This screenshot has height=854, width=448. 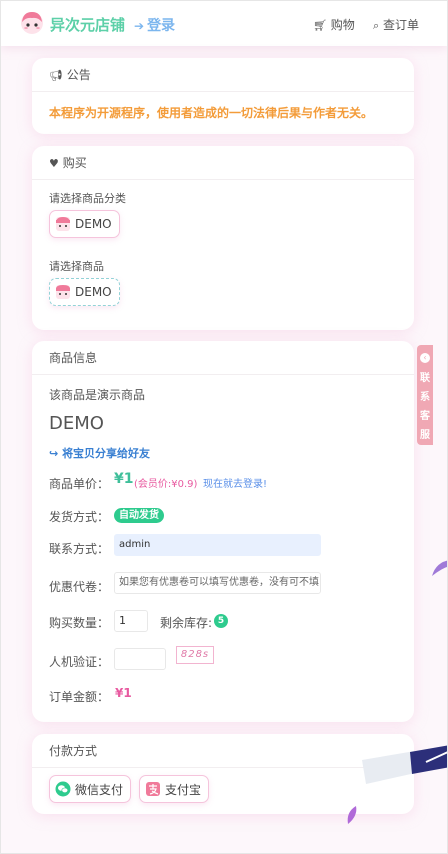 I want to click on product-info-header: 商品信息, so click(x=223, y=358).